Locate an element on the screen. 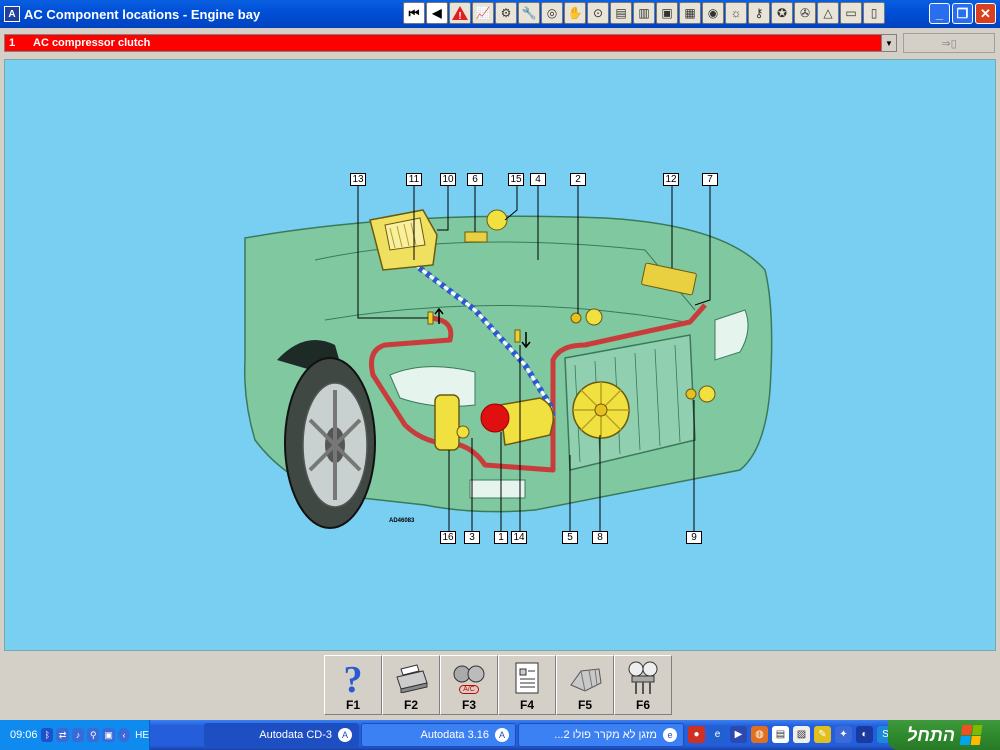 This screenshot has height=750, width=1000. f2-print-button: F2 is located at coordinates (411, 685).